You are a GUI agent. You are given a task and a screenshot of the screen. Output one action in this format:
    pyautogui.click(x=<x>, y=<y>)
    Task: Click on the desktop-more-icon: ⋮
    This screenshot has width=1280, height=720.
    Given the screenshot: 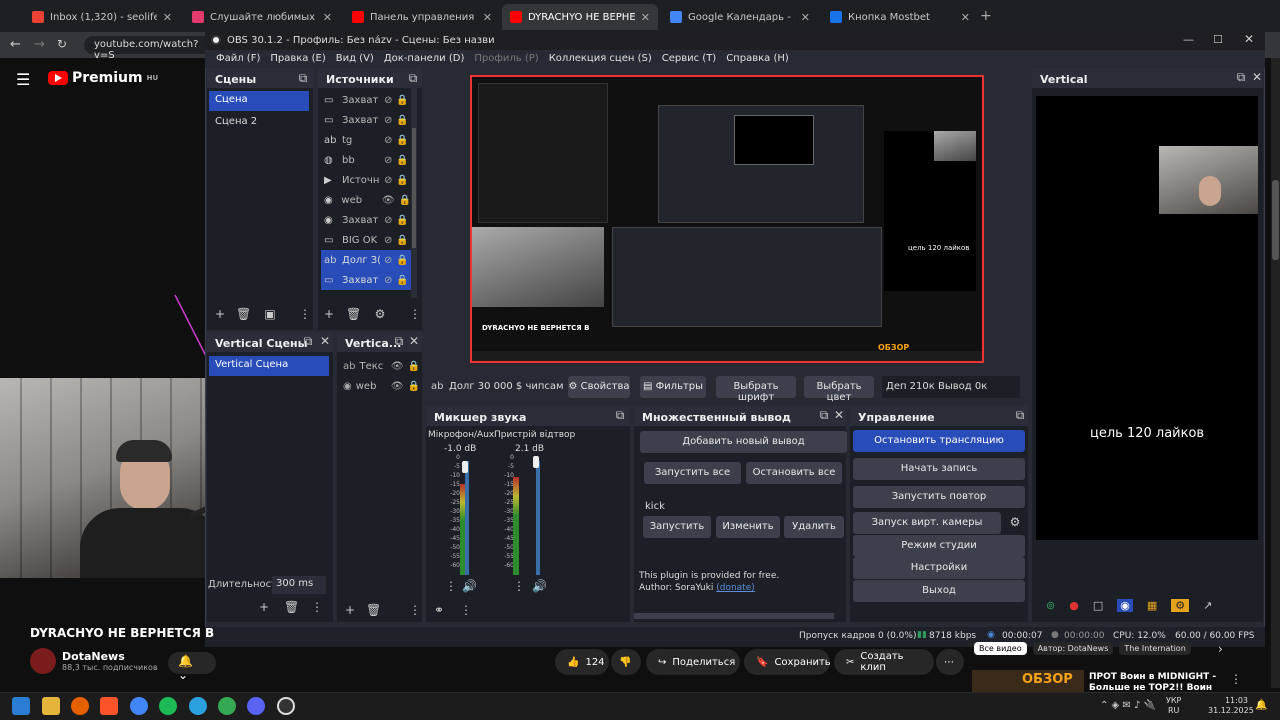 What is the action you would take?
    pyautogui.click(x=519, y=586)
    